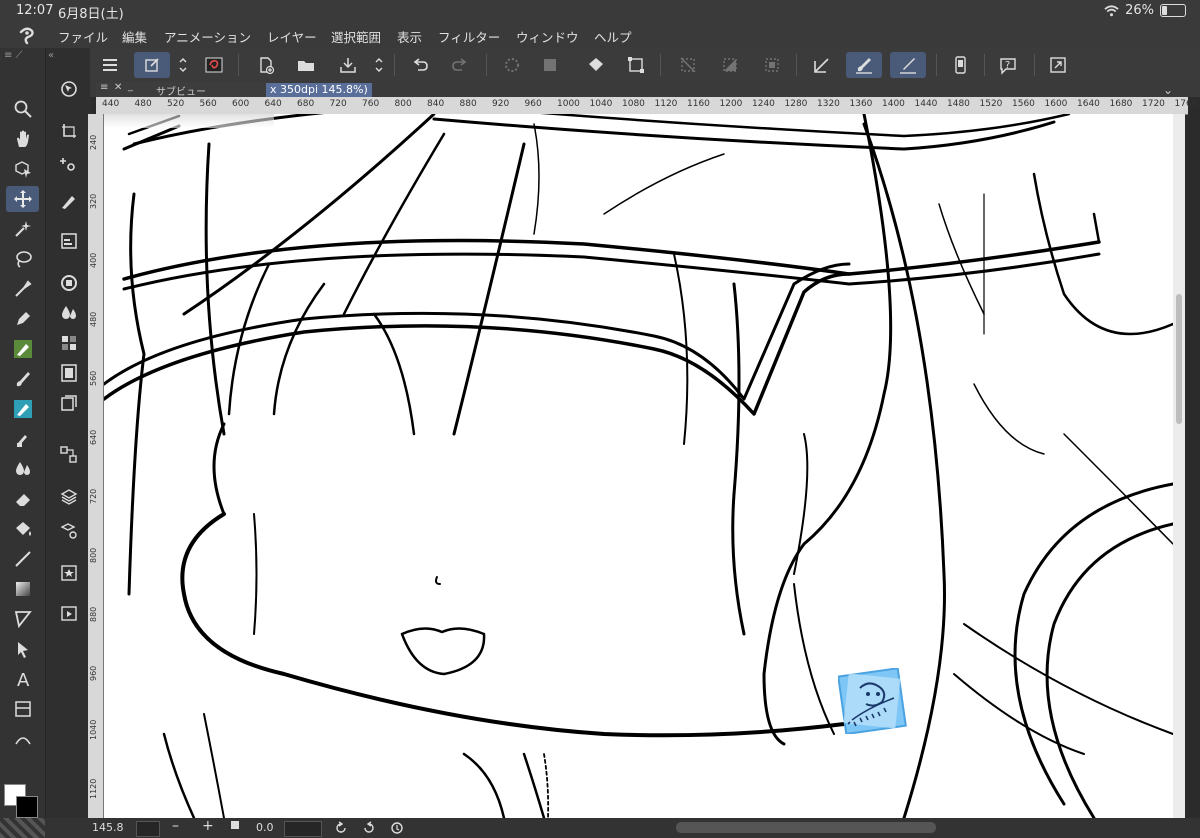 The height and width of the screenshot is (838, 1200). I want to click on tool-object, so click(22, 169).